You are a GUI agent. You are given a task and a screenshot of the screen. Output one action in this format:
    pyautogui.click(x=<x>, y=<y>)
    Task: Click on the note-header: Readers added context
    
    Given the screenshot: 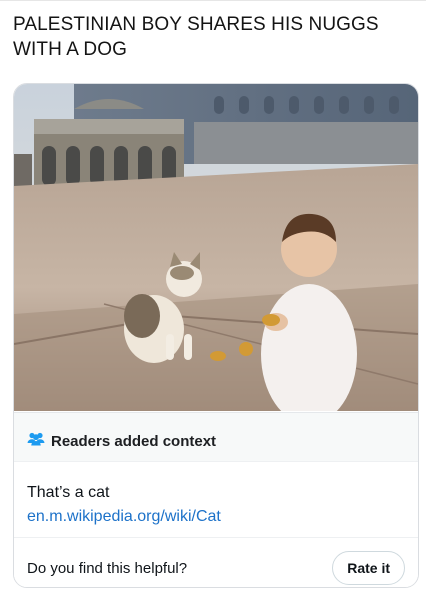 What is the action you would take?
    pyautogui.click(x=121, y=441)
    